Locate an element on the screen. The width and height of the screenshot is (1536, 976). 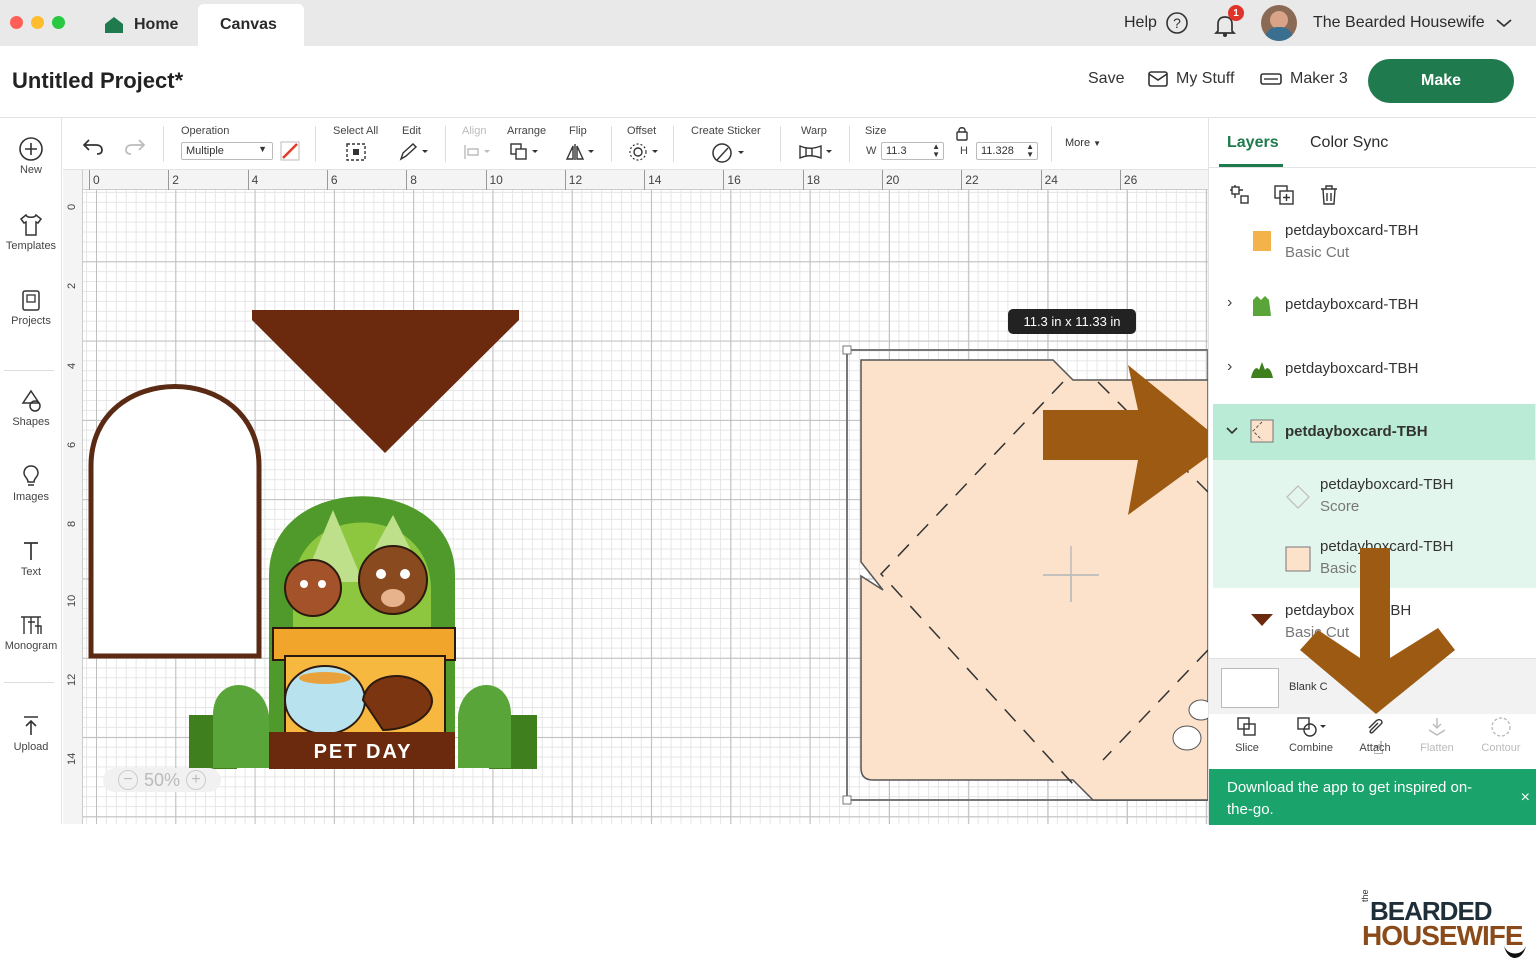
projects-icon is located at coordinates (31, 300).